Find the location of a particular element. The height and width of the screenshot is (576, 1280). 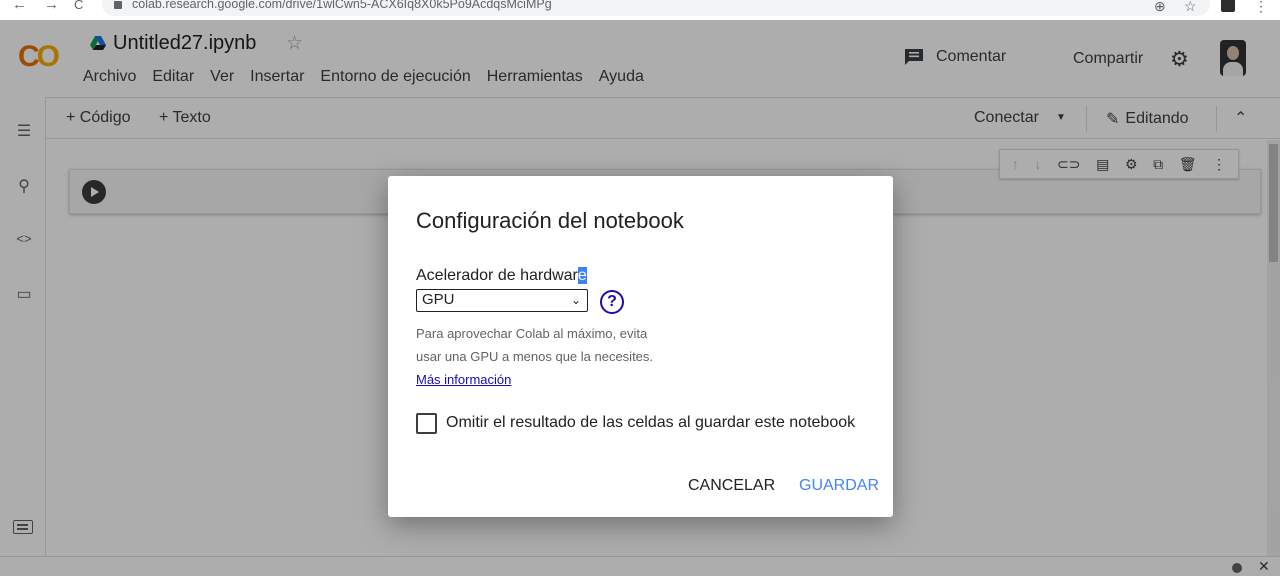

browser-menu-icon: ⋮ is located at coordinates (1261, 7).